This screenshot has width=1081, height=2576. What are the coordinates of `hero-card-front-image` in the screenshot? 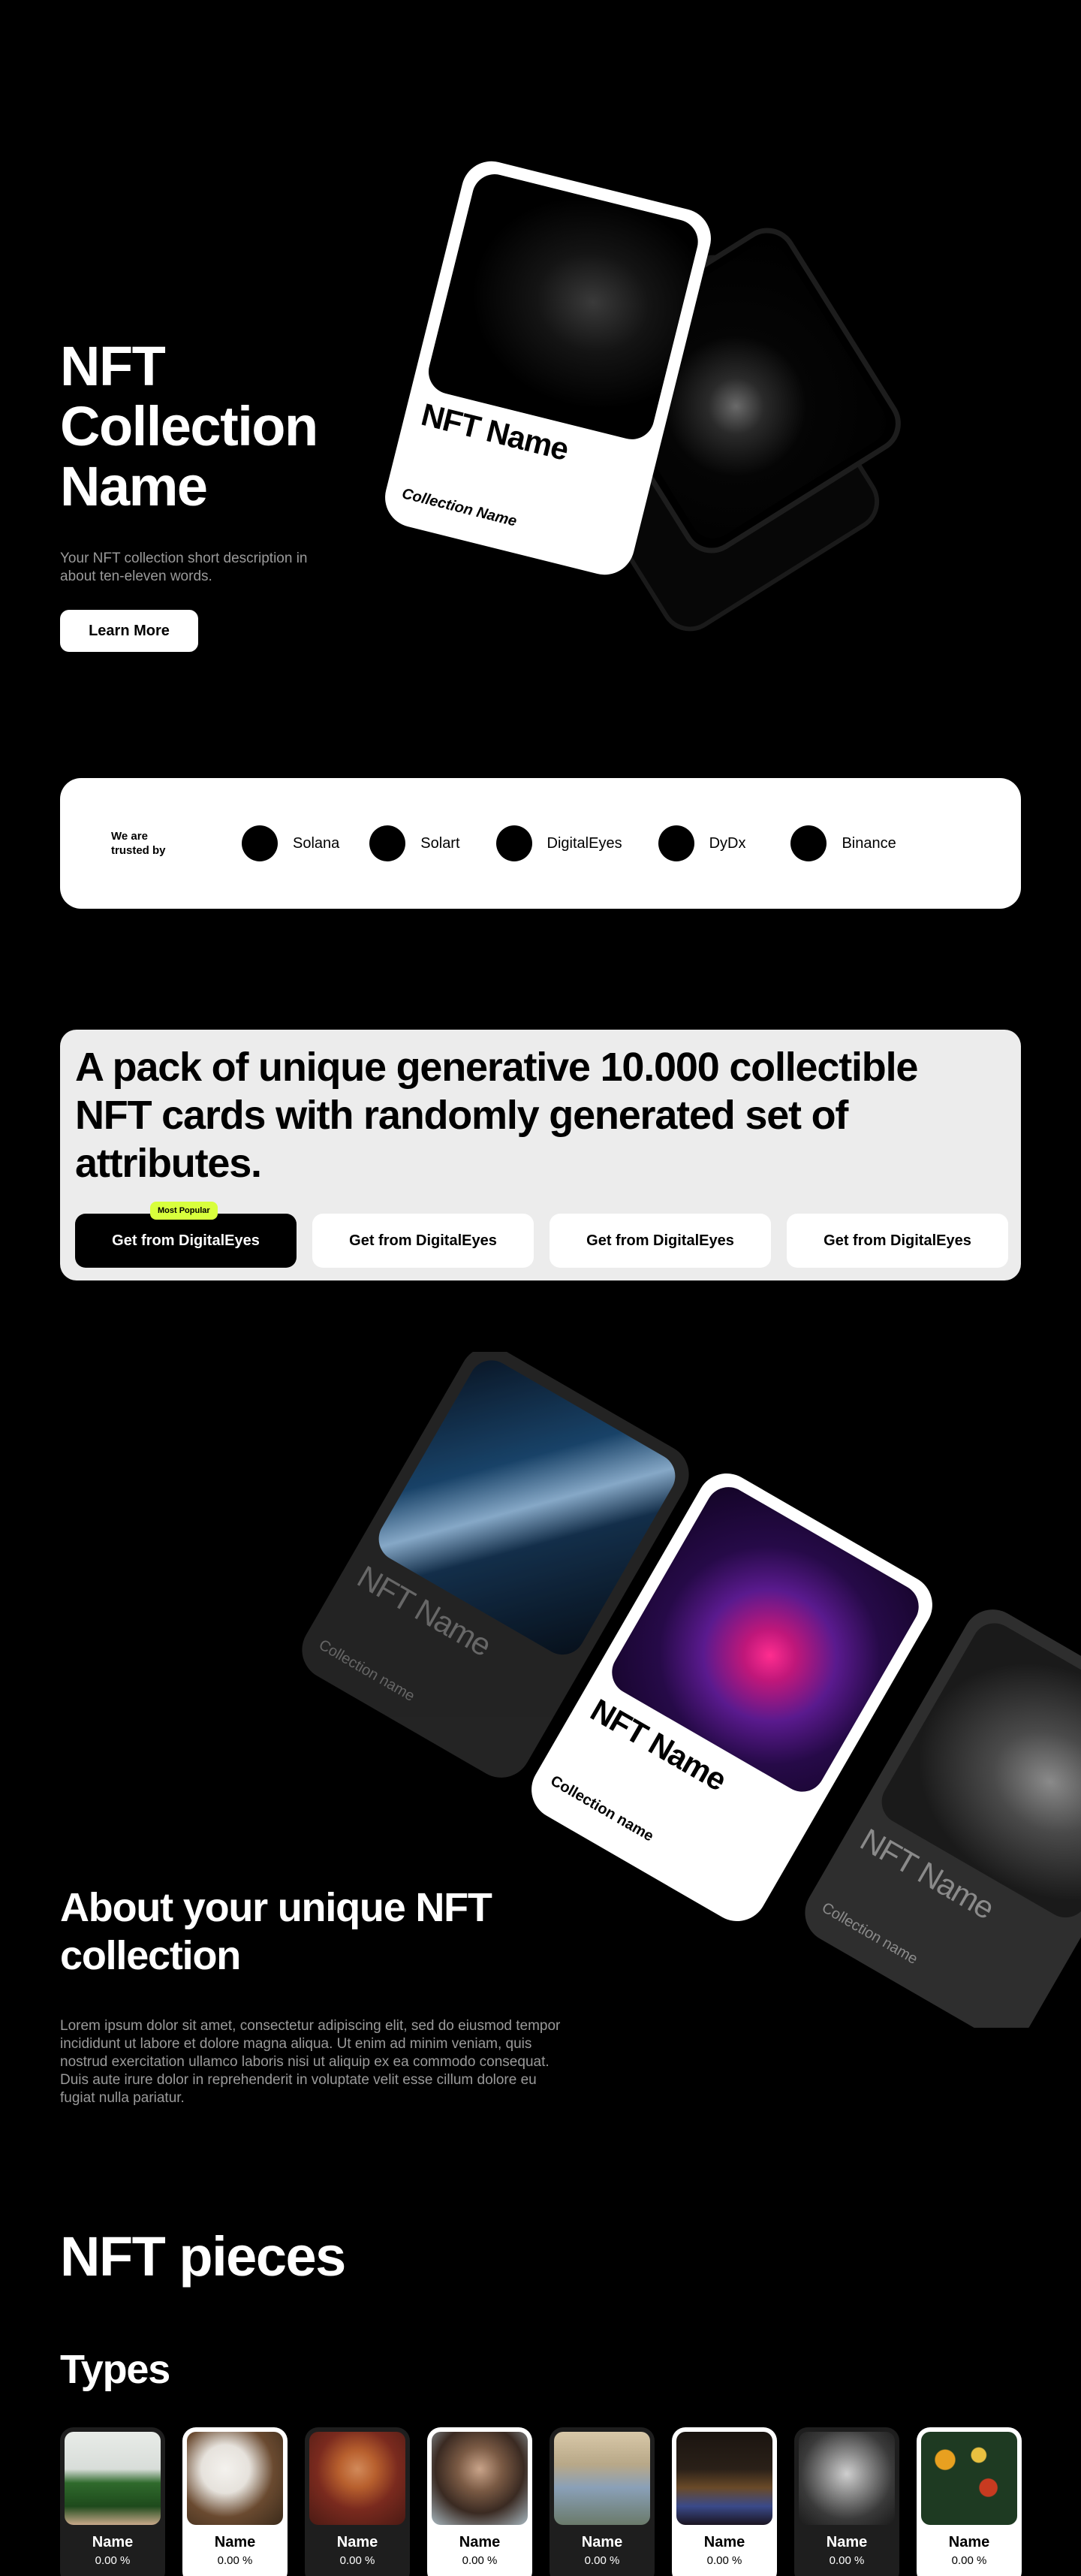 It's located at (563, 307).